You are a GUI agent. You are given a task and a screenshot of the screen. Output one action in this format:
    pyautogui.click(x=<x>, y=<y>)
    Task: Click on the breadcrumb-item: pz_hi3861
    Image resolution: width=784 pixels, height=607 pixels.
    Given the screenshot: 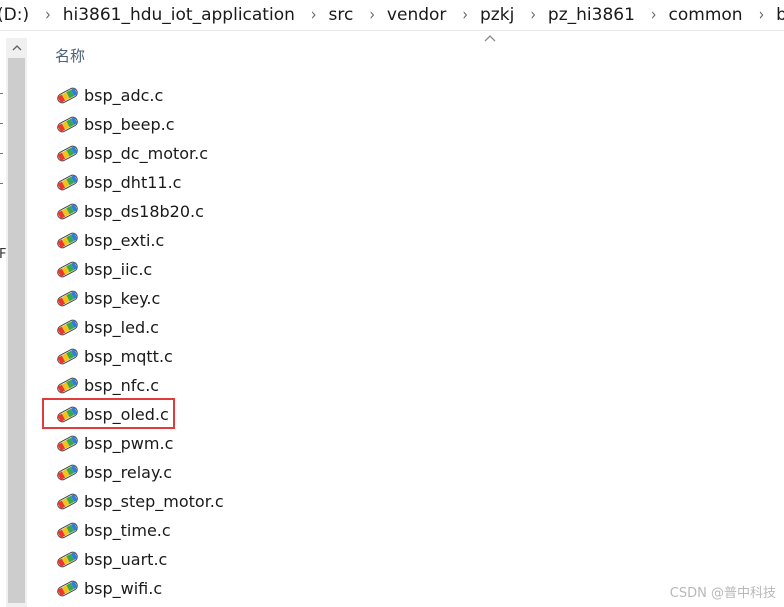 What is the action you would take?
    pyautogui.click(x=596, y=15)
    